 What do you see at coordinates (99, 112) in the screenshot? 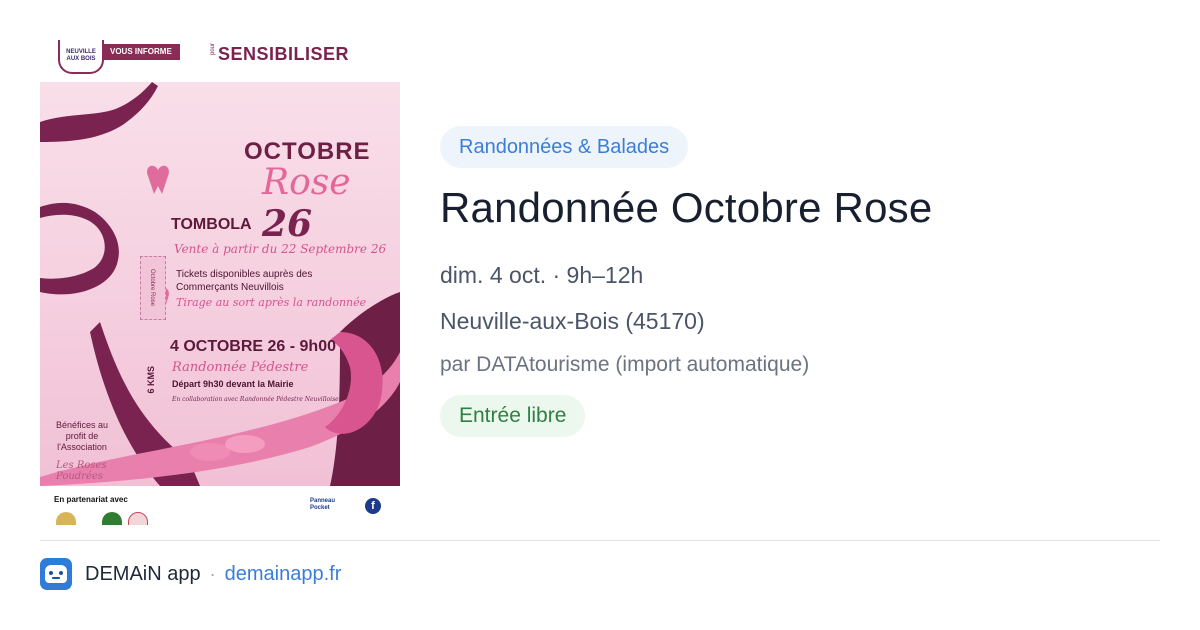
I see `profile-stroke-top` at bounding box center [99, 112].